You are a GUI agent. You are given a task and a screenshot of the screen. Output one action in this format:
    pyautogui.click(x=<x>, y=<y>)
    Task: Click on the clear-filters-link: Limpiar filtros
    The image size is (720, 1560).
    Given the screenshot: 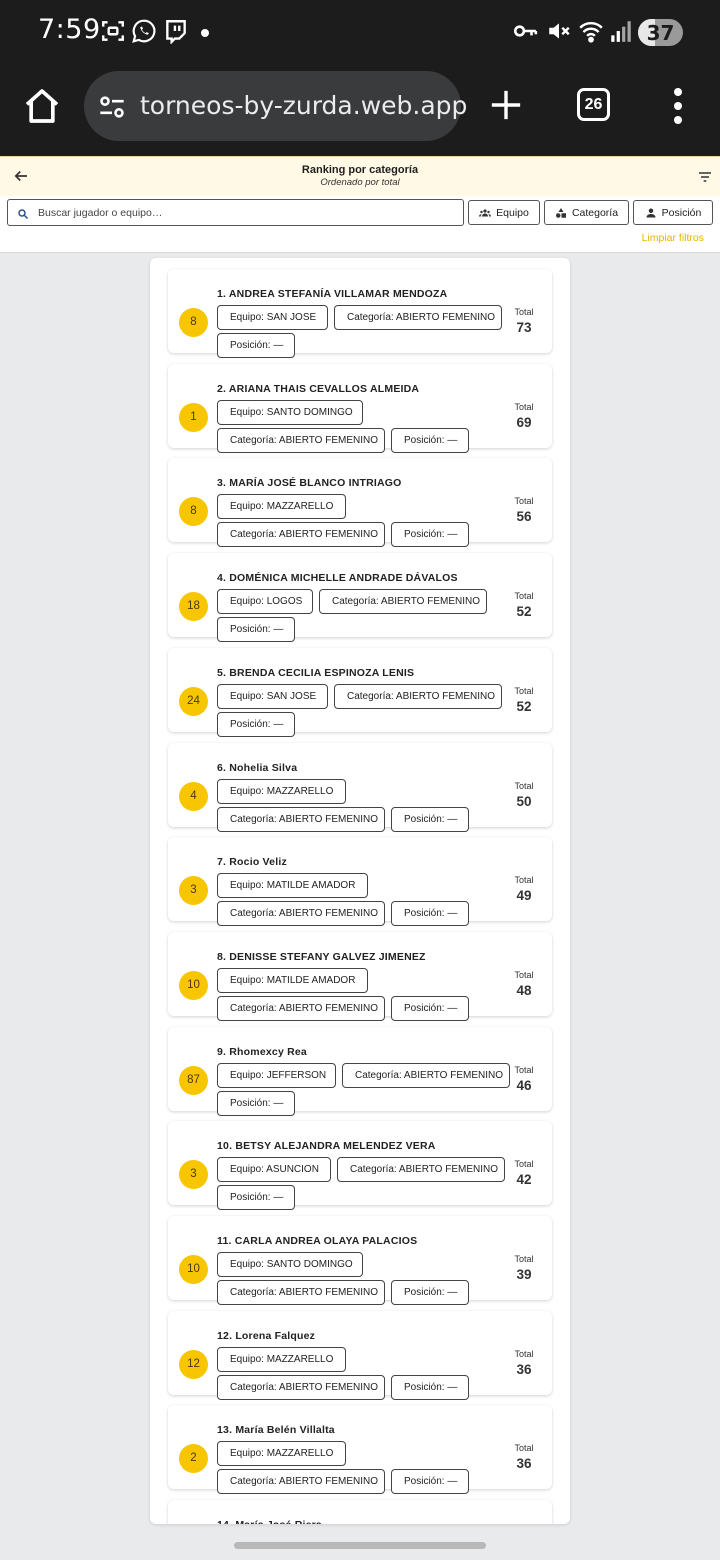 What is the action you would take?
    pyautogui.click(x=673, y=238)
    